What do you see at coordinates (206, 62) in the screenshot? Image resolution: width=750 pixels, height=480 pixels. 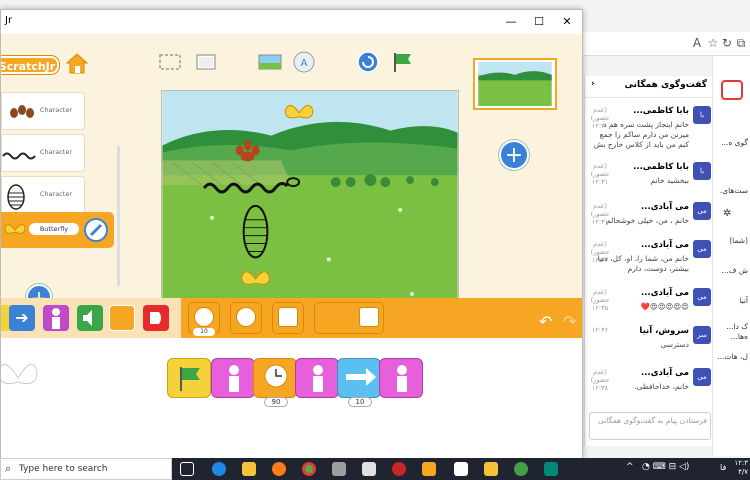 I see `grid-icon` at bounding box center [206, 62].